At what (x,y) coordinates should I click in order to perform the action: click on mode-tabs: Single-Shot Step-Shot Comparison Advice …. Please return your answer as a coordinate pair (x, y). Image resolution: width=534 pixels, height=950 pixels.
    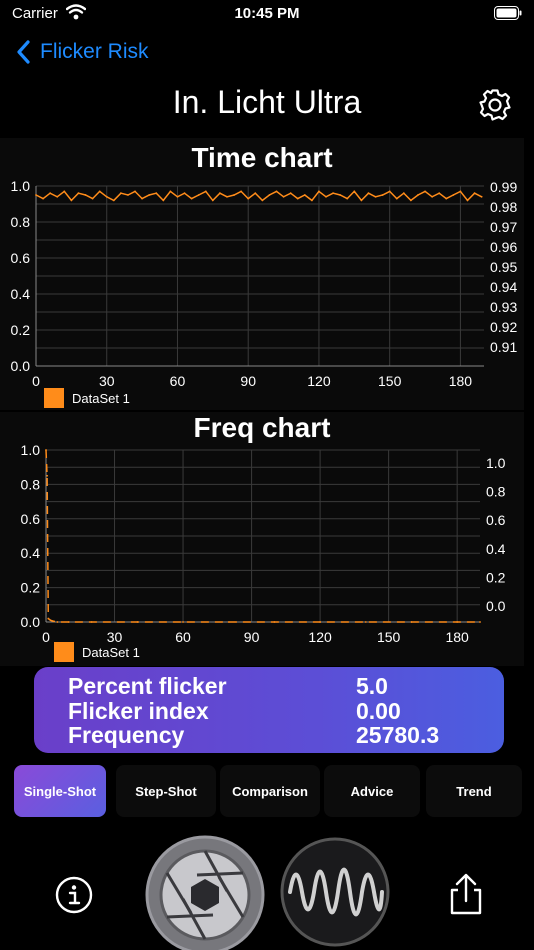
    Looking at the image, I should click on (269, 792).